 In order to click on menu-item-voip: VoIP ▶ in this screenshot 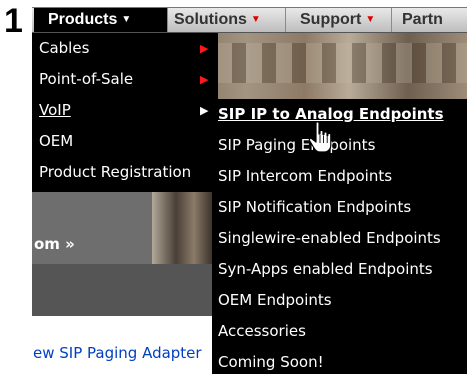, I will do `click(125, 110)`.